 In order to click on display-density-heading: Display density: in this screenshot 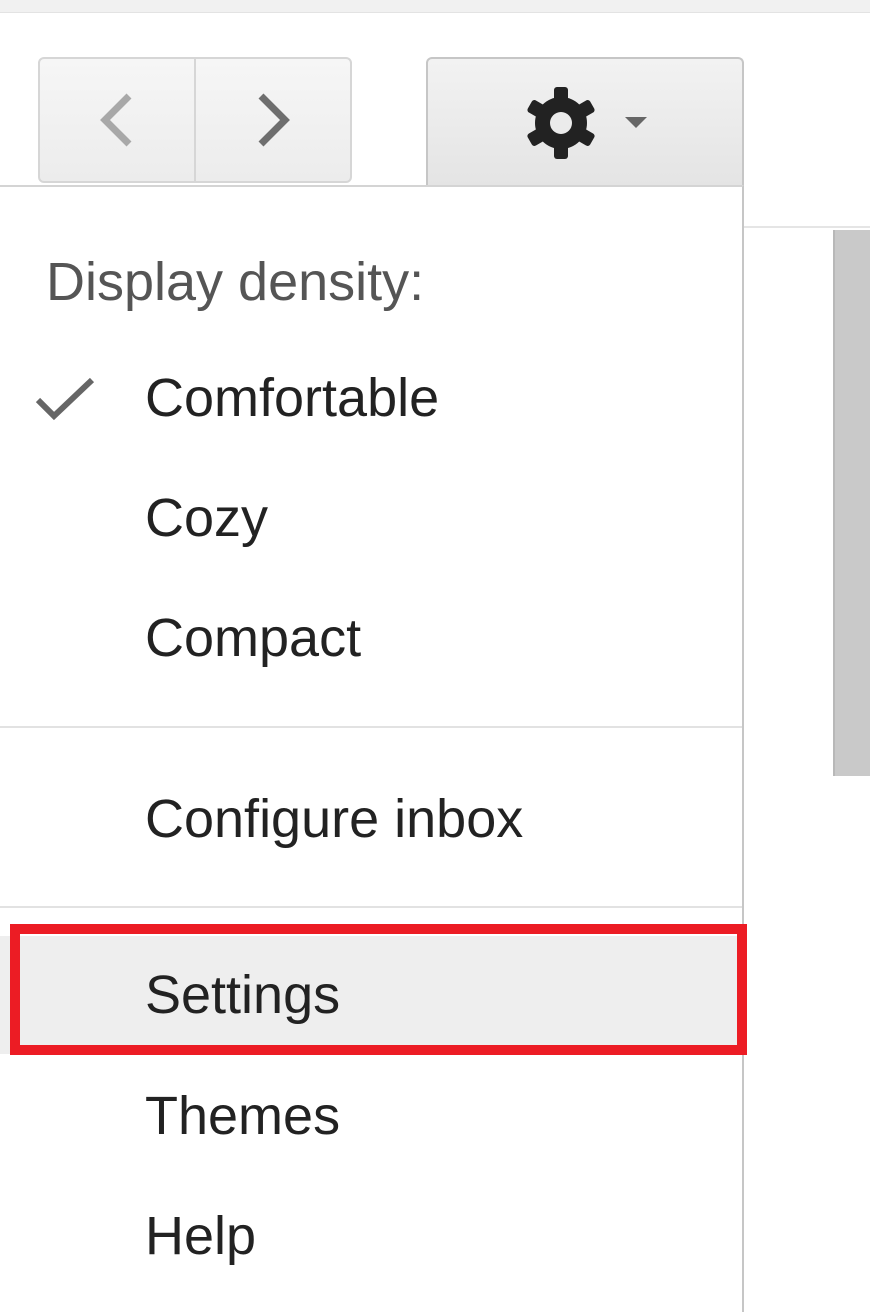, I will do `click(235, 282)`.